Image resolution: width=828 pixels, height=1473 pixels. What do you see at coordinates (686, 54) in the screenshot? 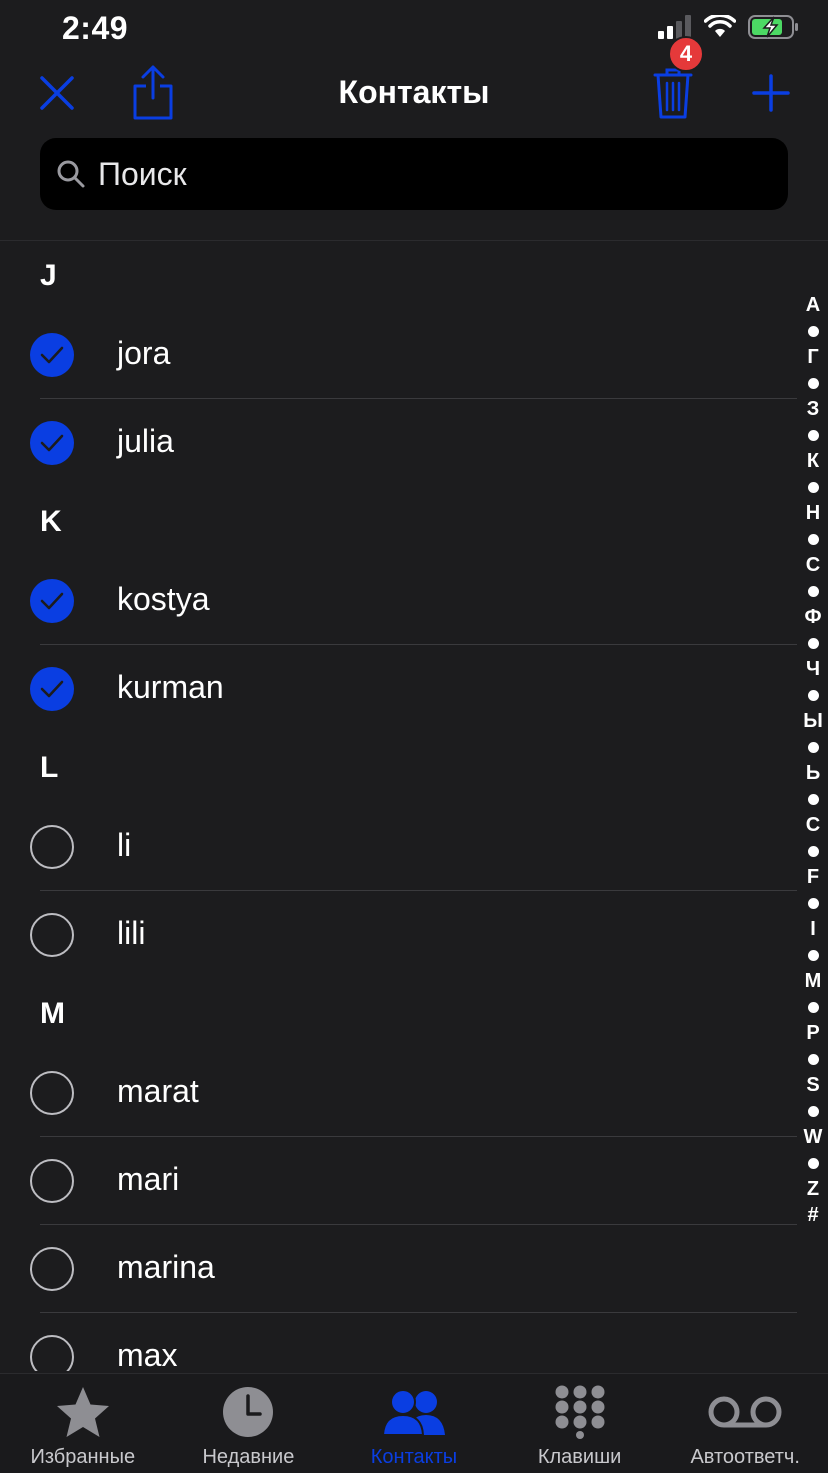
I see `selection-count-badge: 4` at bounding box center [686, 54].